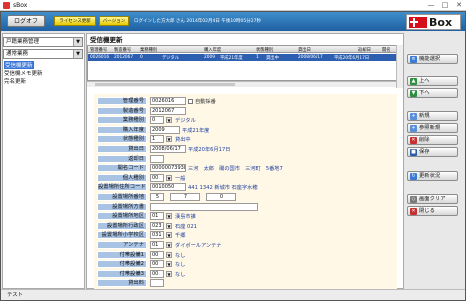 Image resolution: width=466 pixels, height=301 pixels. Describe the element at coordinates (75, 21) in the screenshot. I see `license-update-button: ライセンス更新` at that location.